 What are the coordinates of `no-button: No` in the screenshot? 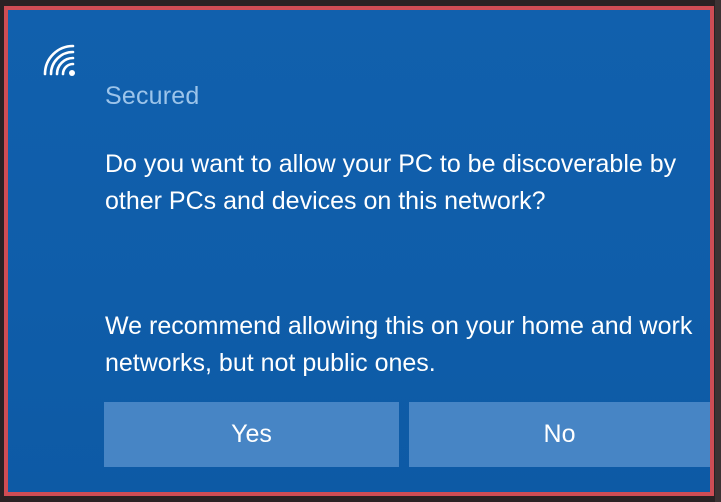 It's located at (559, 434).